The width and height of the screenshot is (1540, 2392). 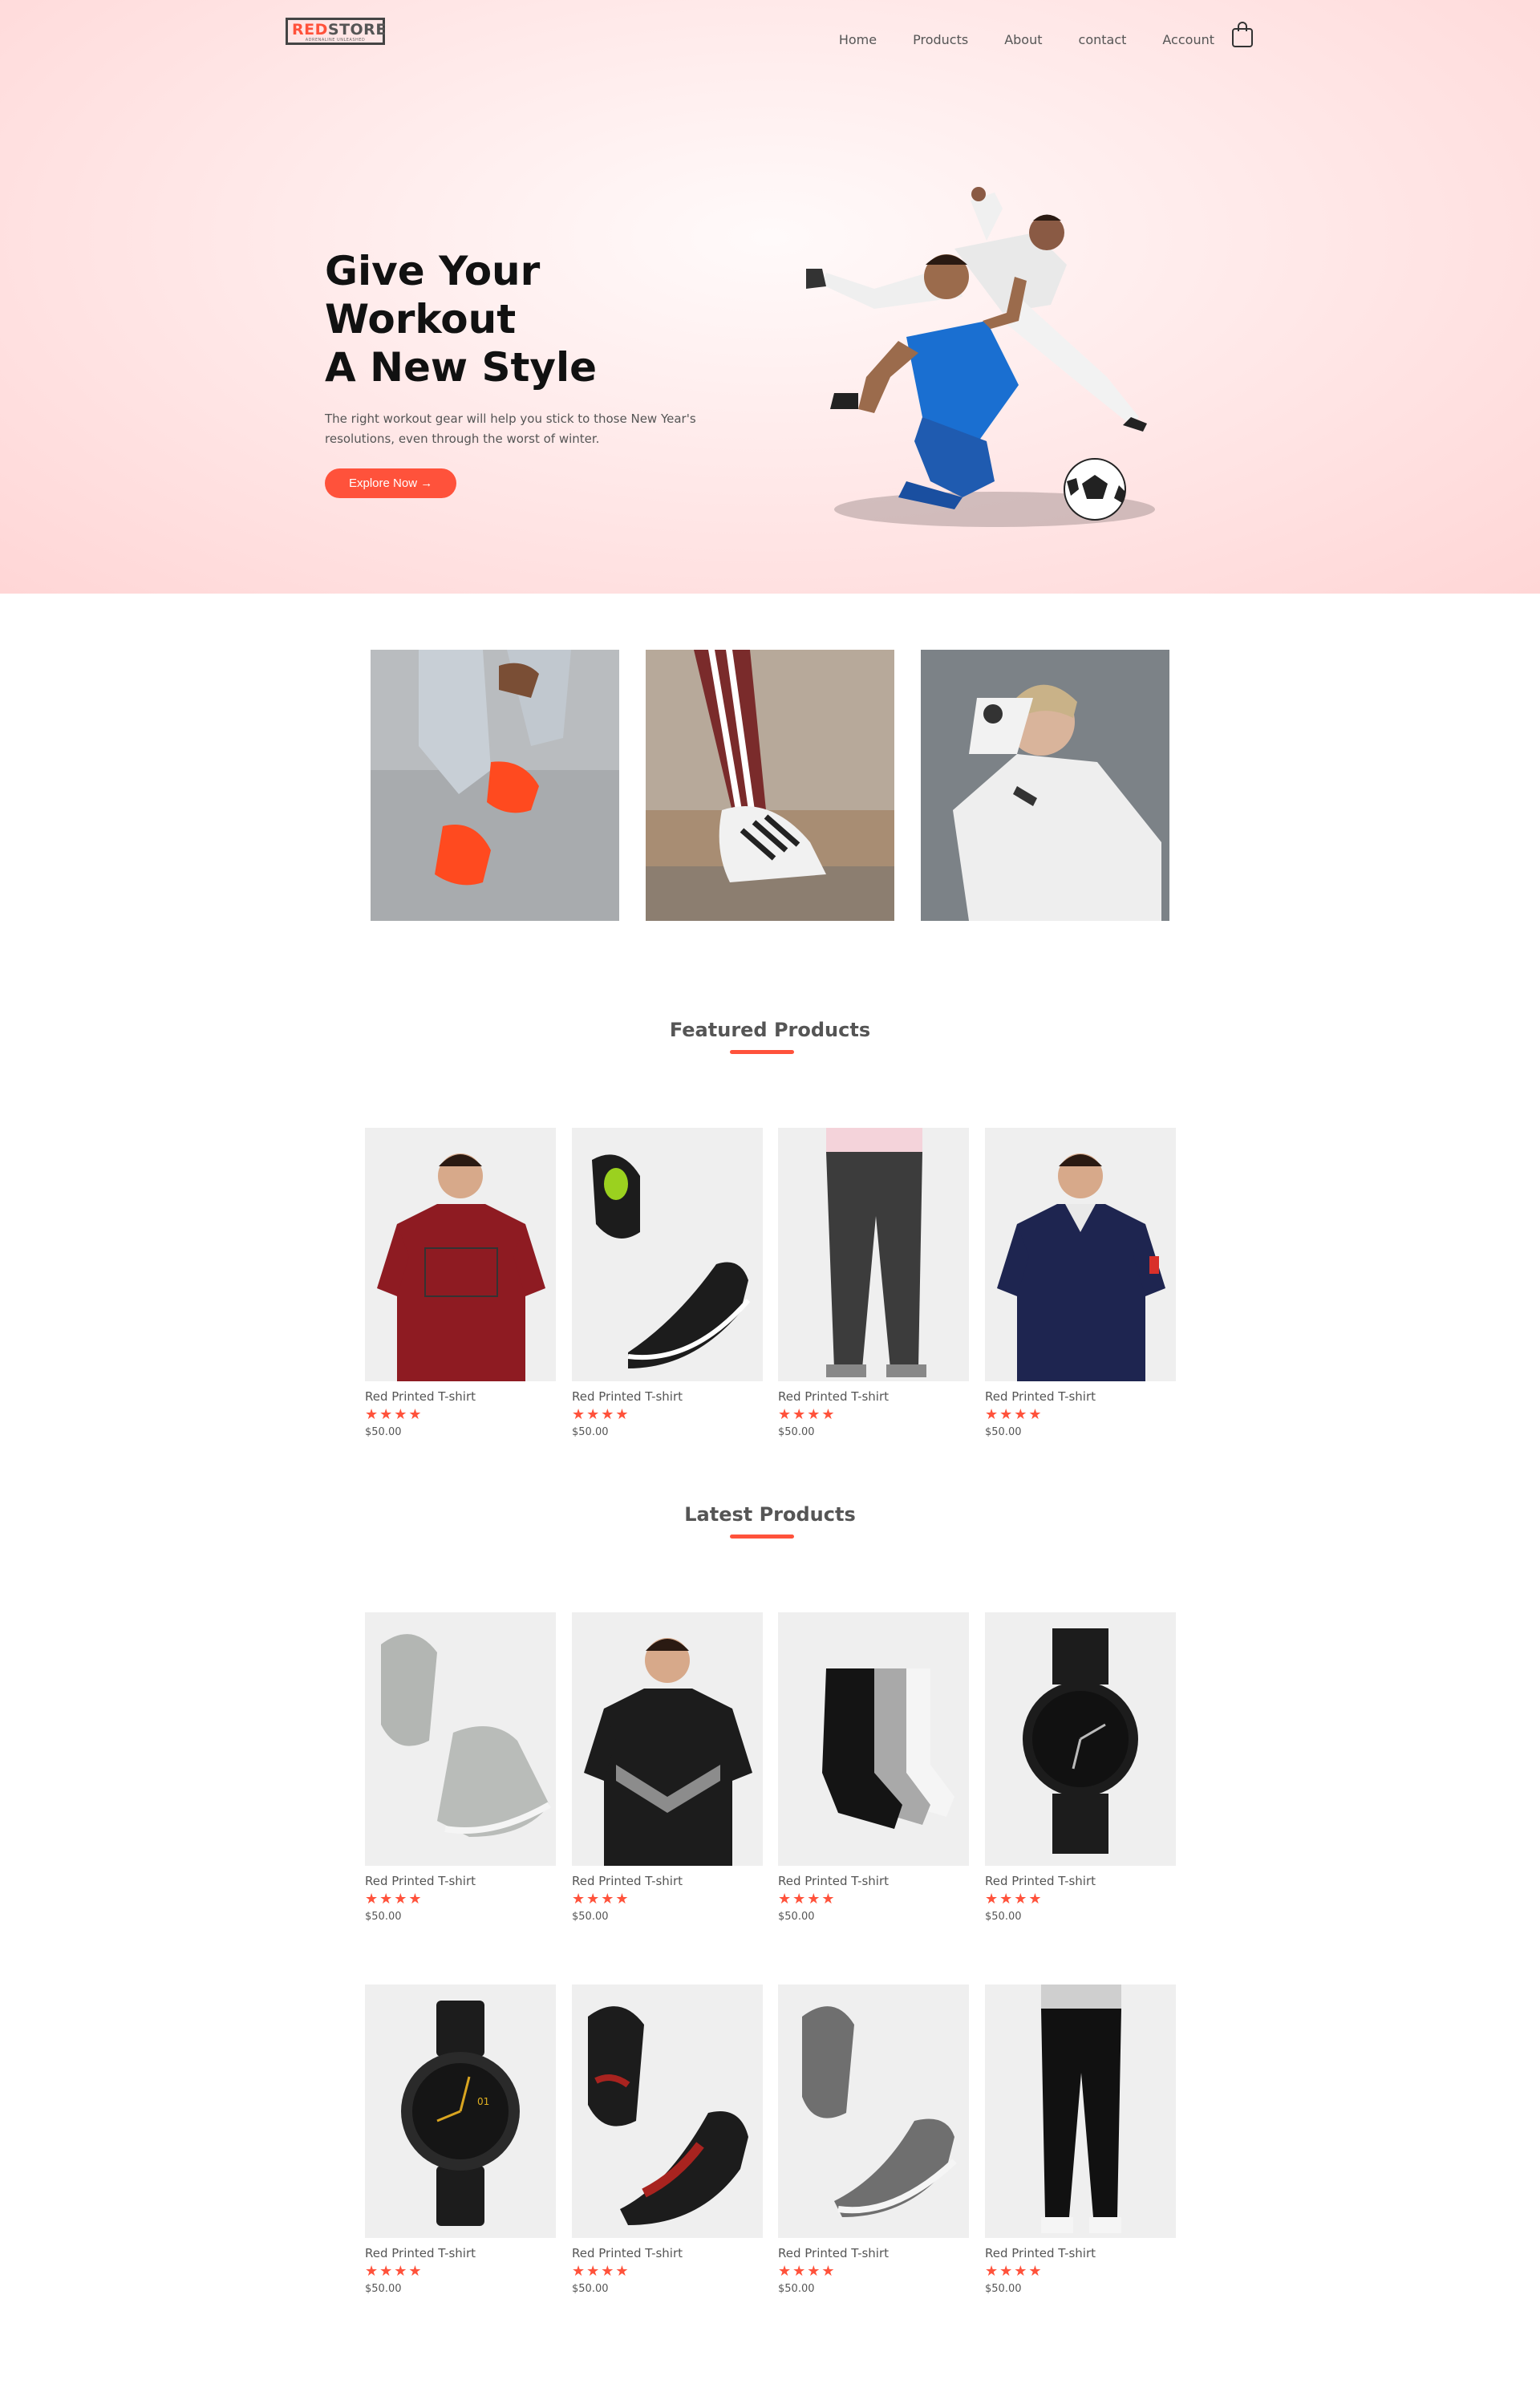 I want to click on latest-title-underline, so click(x=762, y=1537).